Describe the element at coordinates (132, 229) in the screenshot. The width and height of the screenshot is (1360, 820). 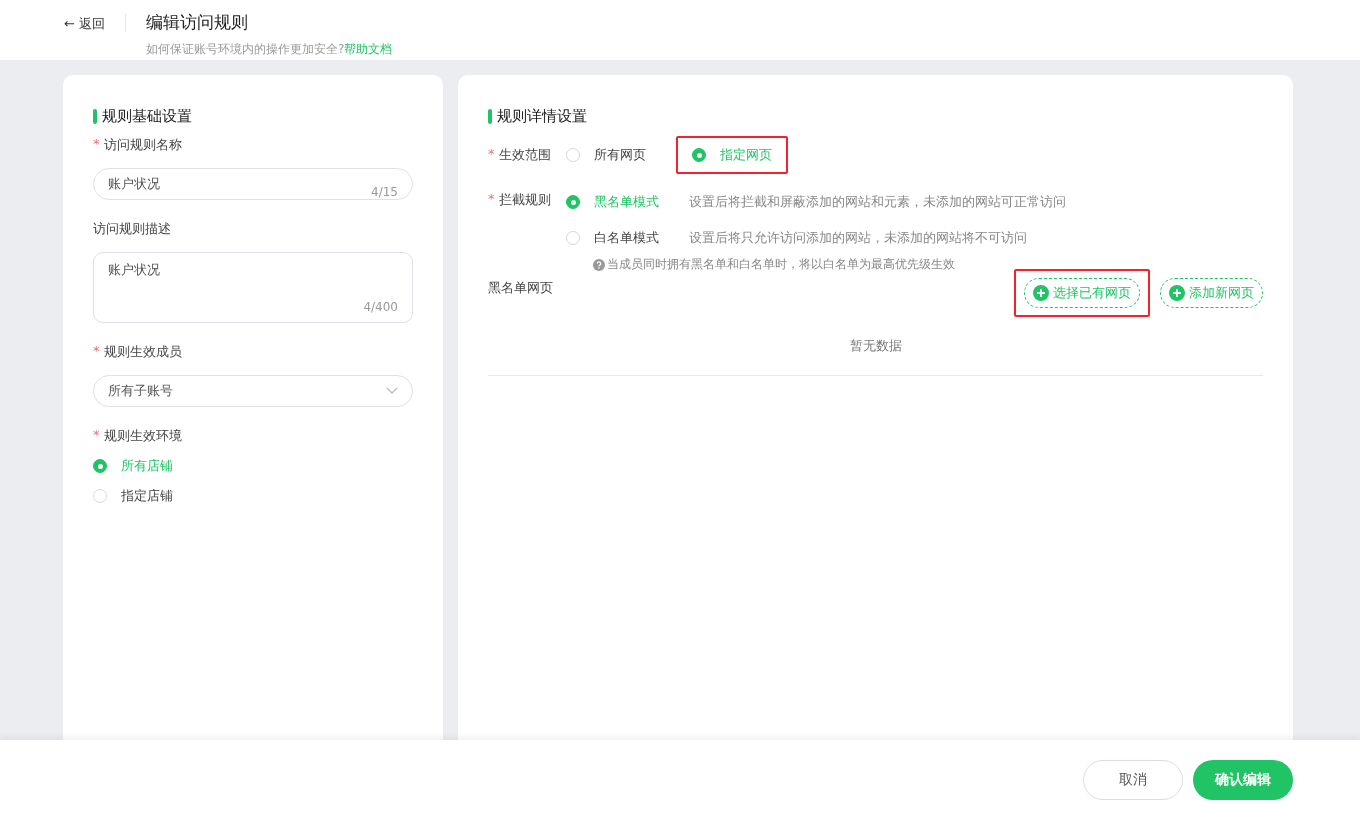
I see `field-label: 访问规则描述` at that location.